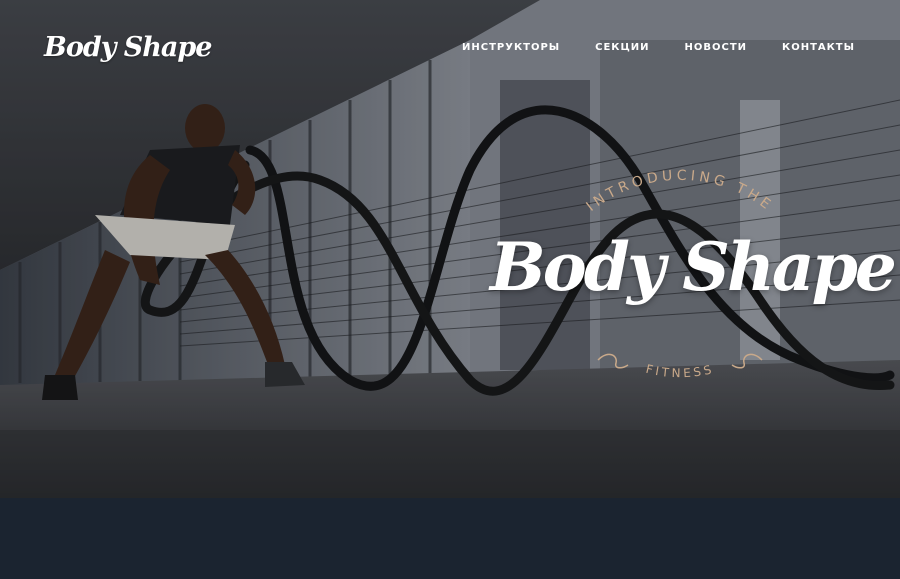 The height and width of the screenshot is (579, 900). Describe the element at coordinates (511, 48) in the screenshot. I see `nav-link-instructors: ИНСТРУКТОРЫ` at that location.